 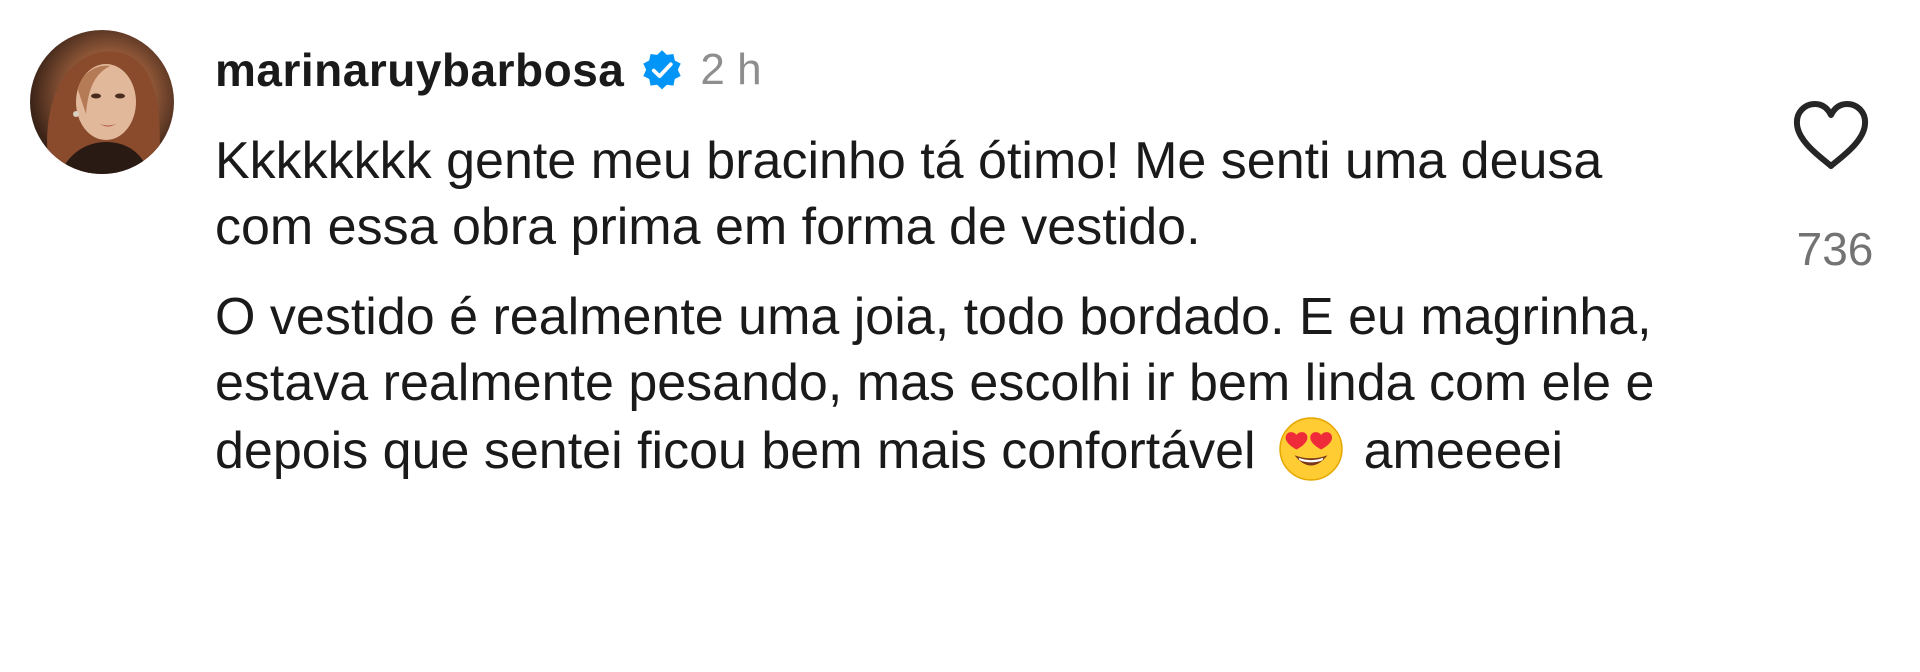 I want to click on verified-badge-icon, so click(x=662, y=70).